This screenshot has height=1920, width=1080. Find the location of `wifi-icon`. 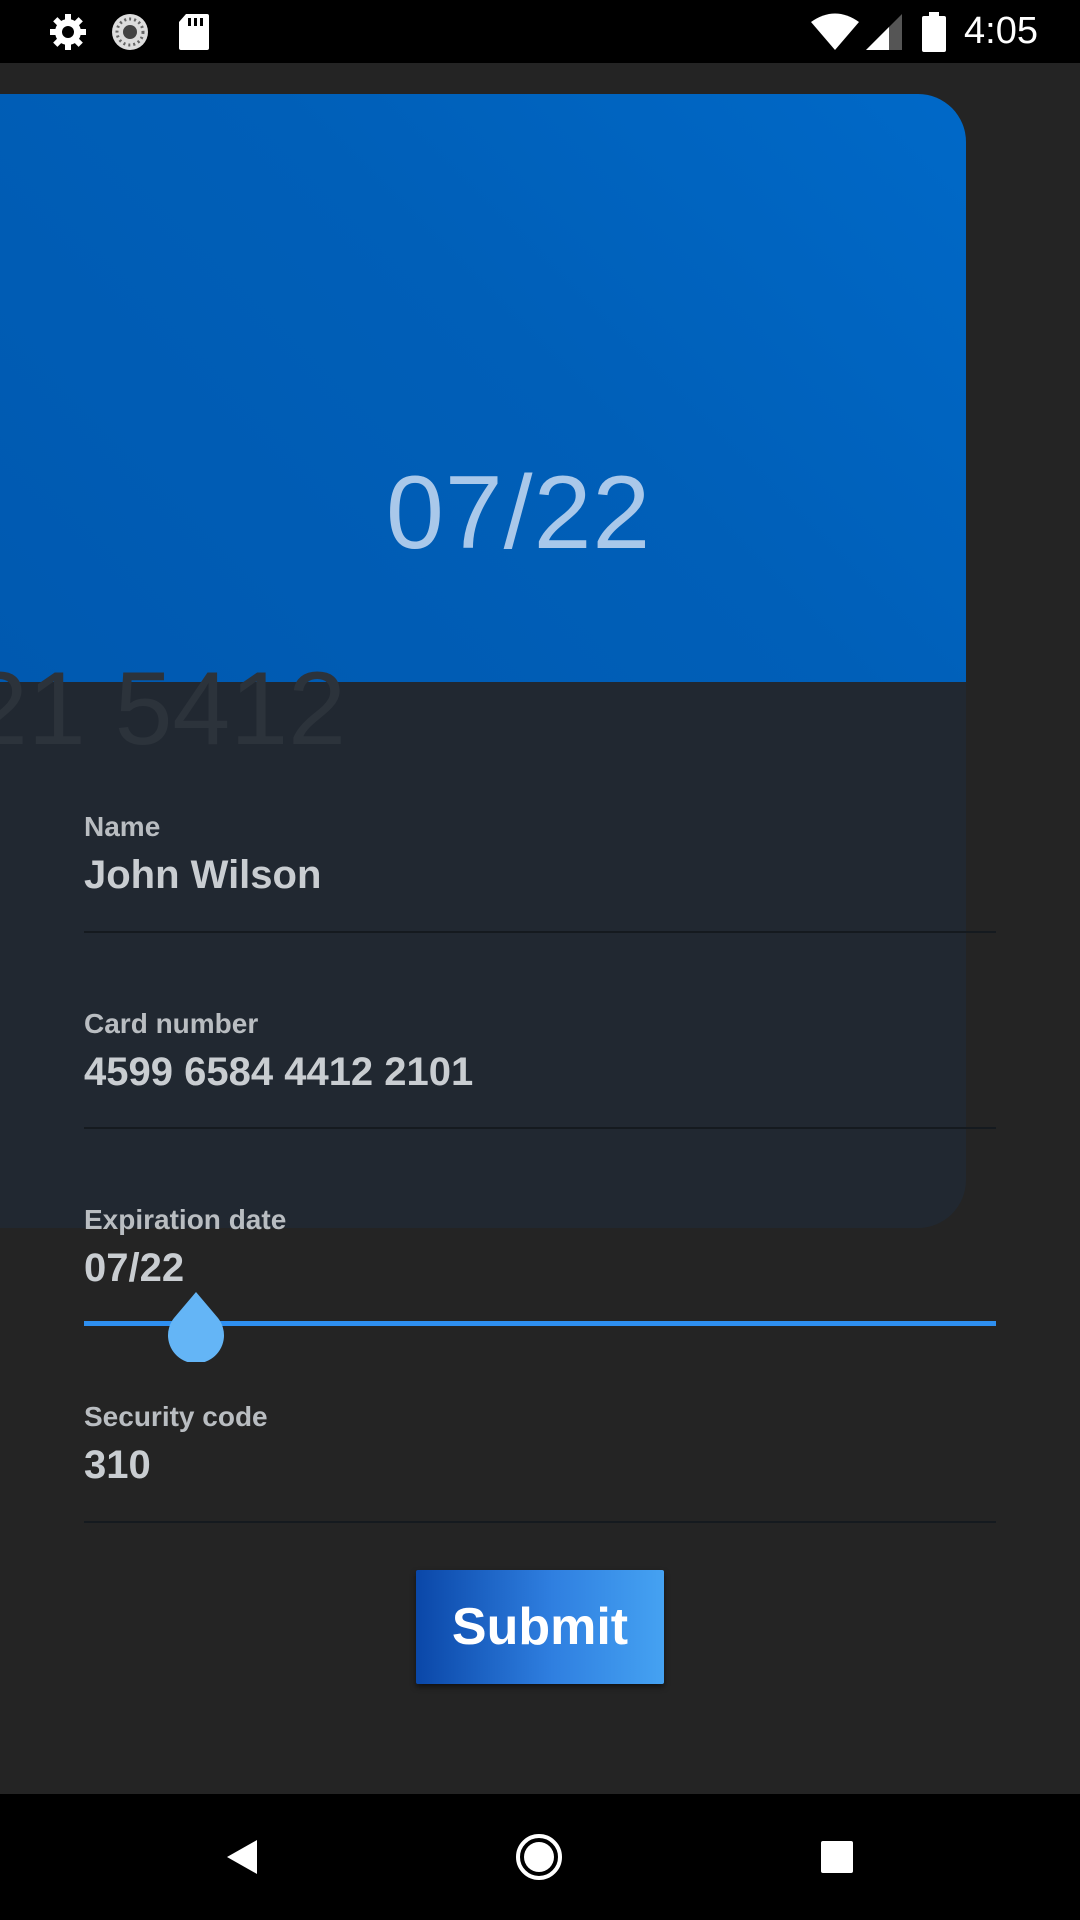

wifi-icon is located at coordinates (835, 31).